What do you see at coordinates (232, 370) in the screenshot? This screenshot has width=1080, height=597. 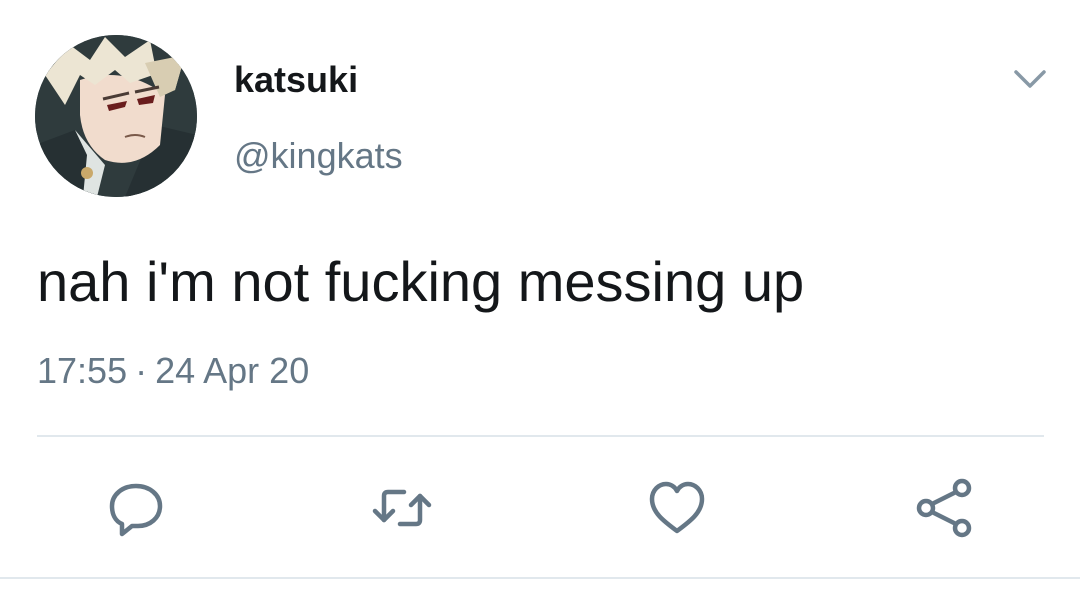 I see `tweet-date: 24 Apr 20` at bounding box center [232, 370].